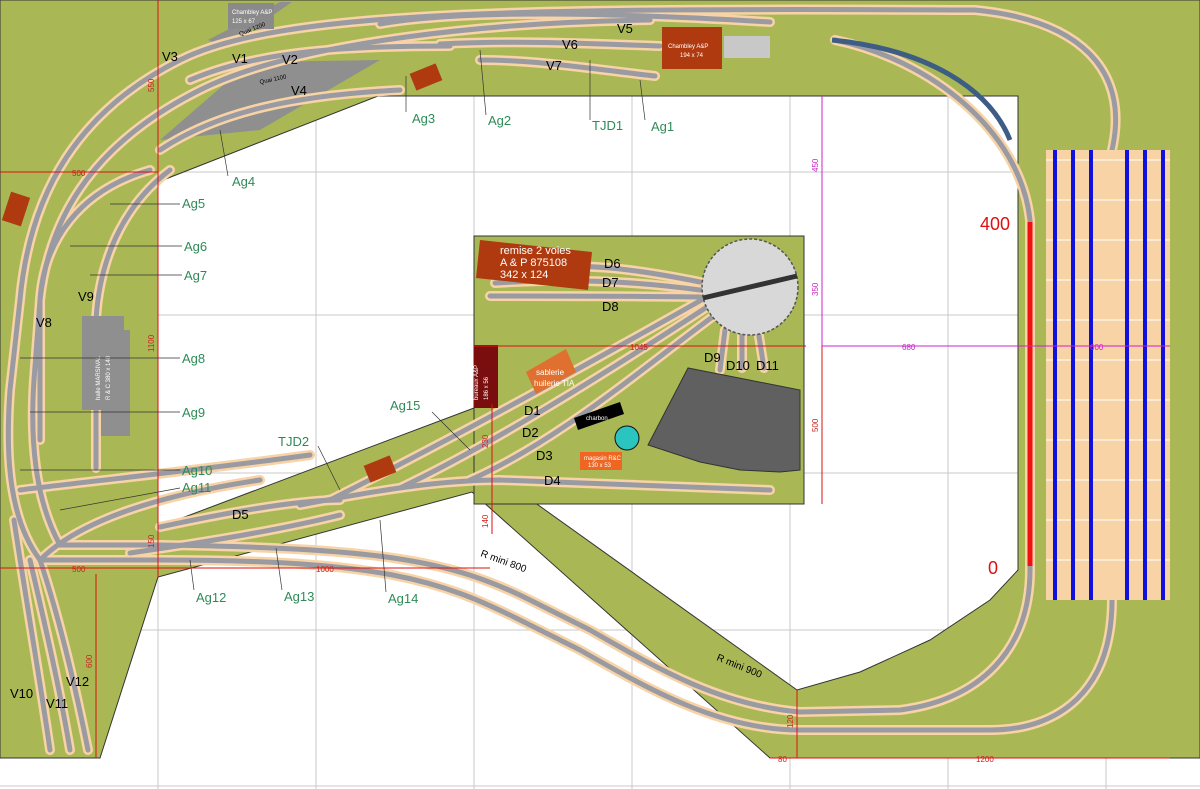 The width and height of the screenshot is (1200, 789). What do you see at coordinates (240, 514) in the screenshot?
I see `track-label-d5: D5` at bounding box center [240, 514].